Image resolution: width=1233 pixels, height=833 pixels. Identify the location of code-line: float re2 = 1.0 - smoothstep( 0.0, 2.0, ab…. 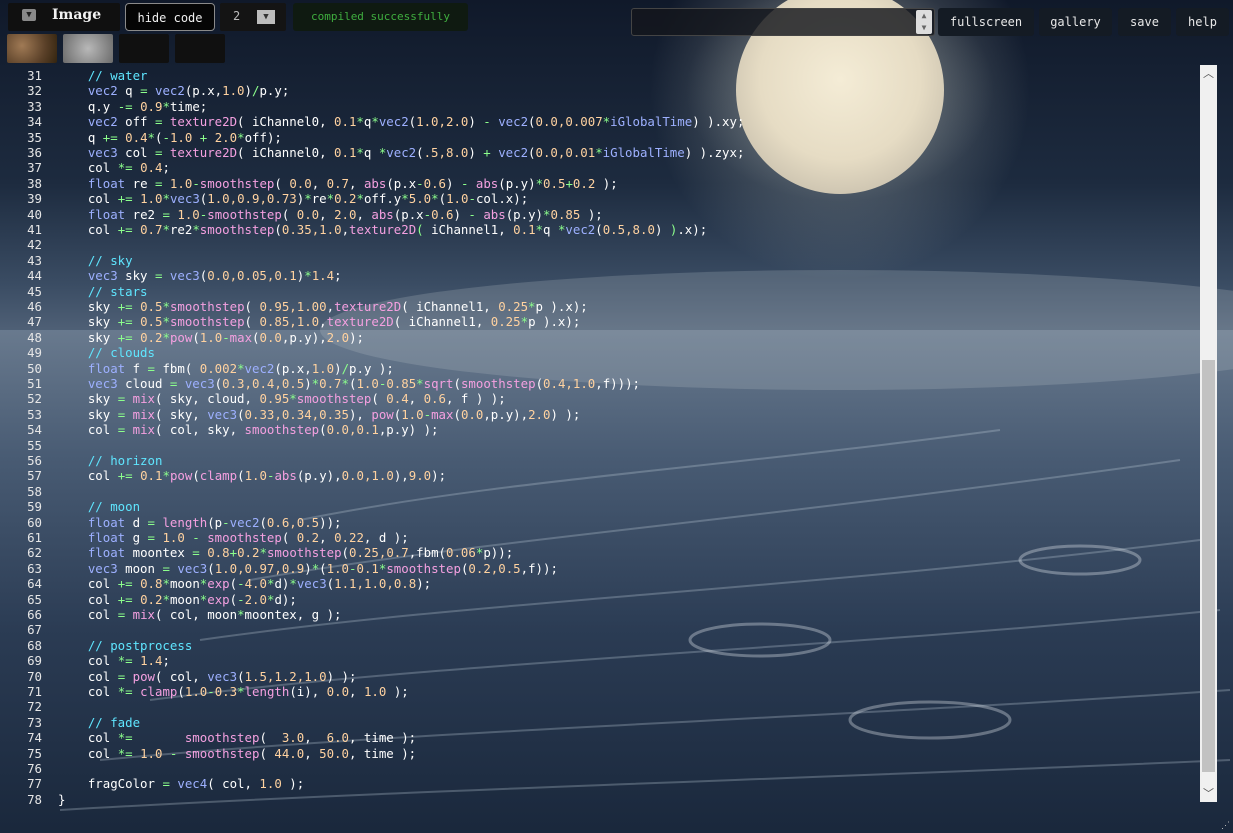
(330, 214).